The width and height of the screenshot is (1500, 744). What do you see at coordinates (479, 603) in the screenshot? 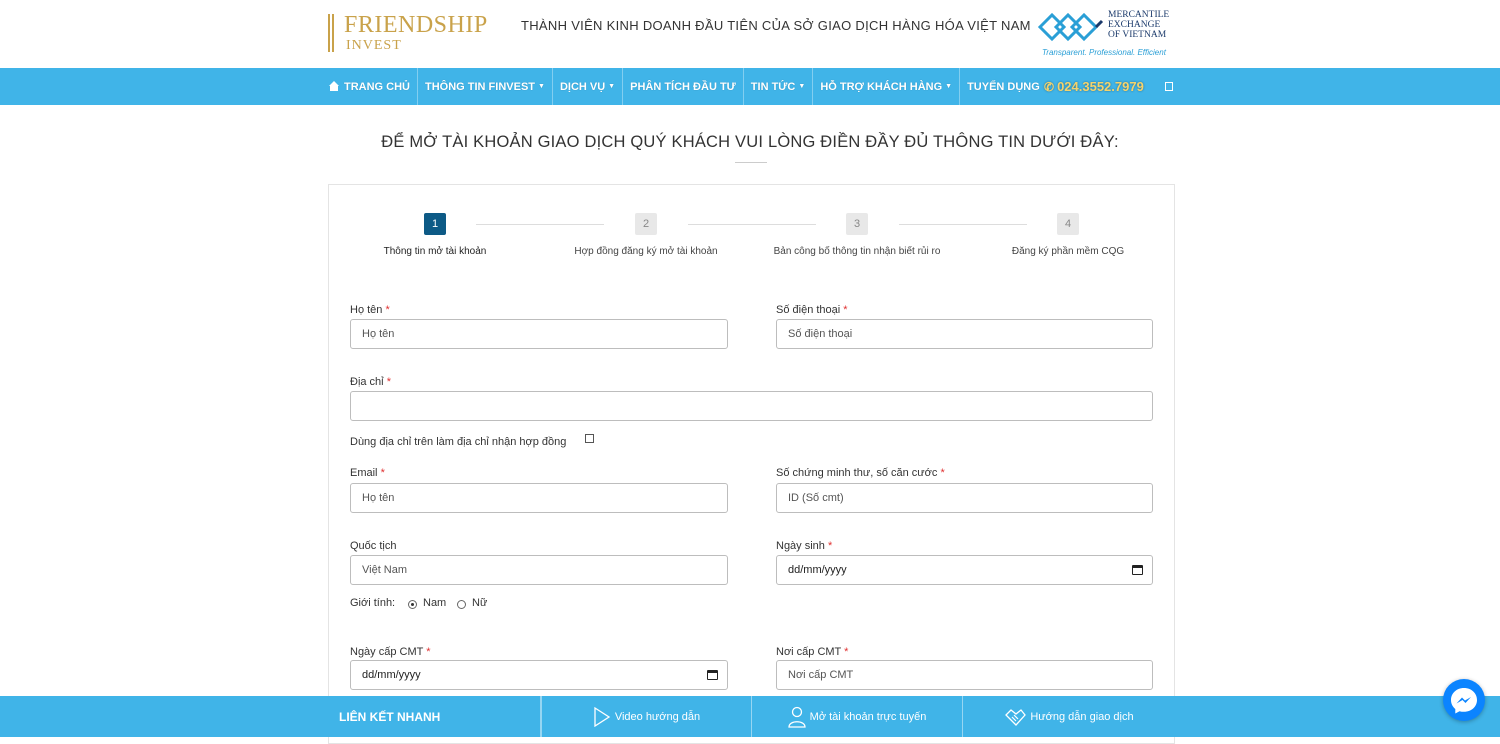
I see `gender-female-label: Nữ` at bounding box center [479, 603].